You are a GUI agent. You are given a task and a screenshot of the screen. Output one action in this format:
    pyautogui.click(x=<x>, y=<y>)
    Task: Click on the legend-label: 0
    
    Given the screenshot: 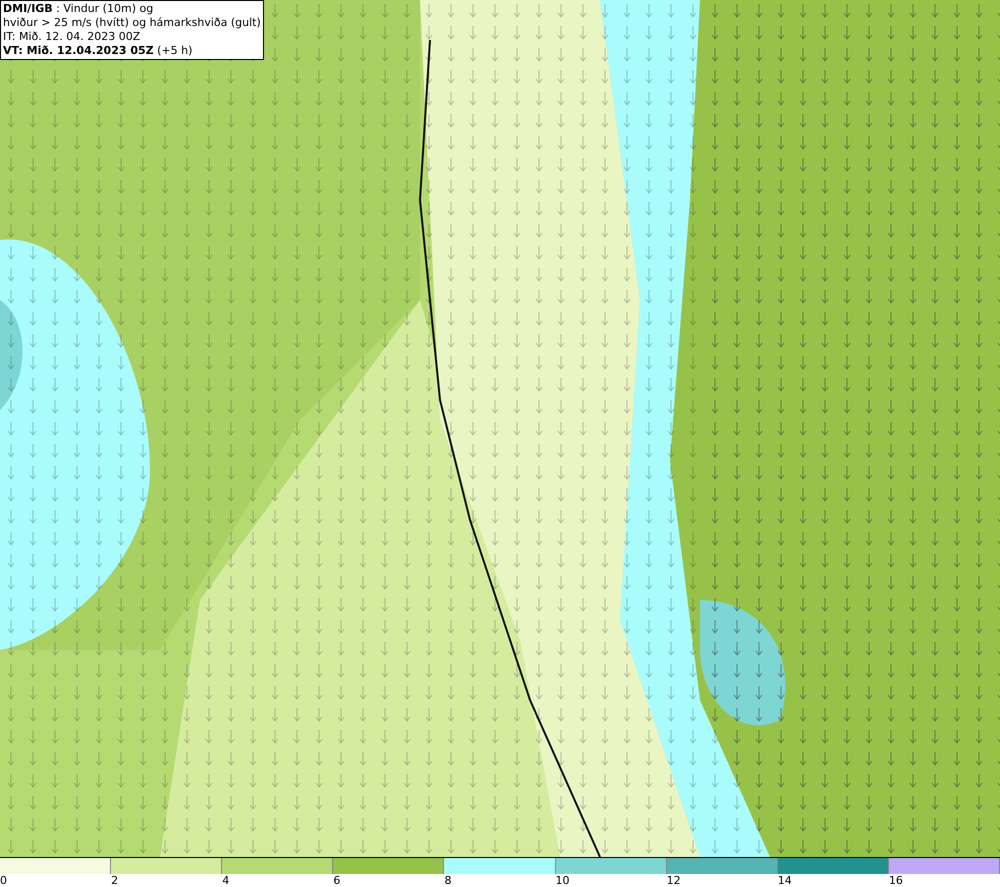 What is the action you would take?
    pyautogui.click(x=3, y=880)
    